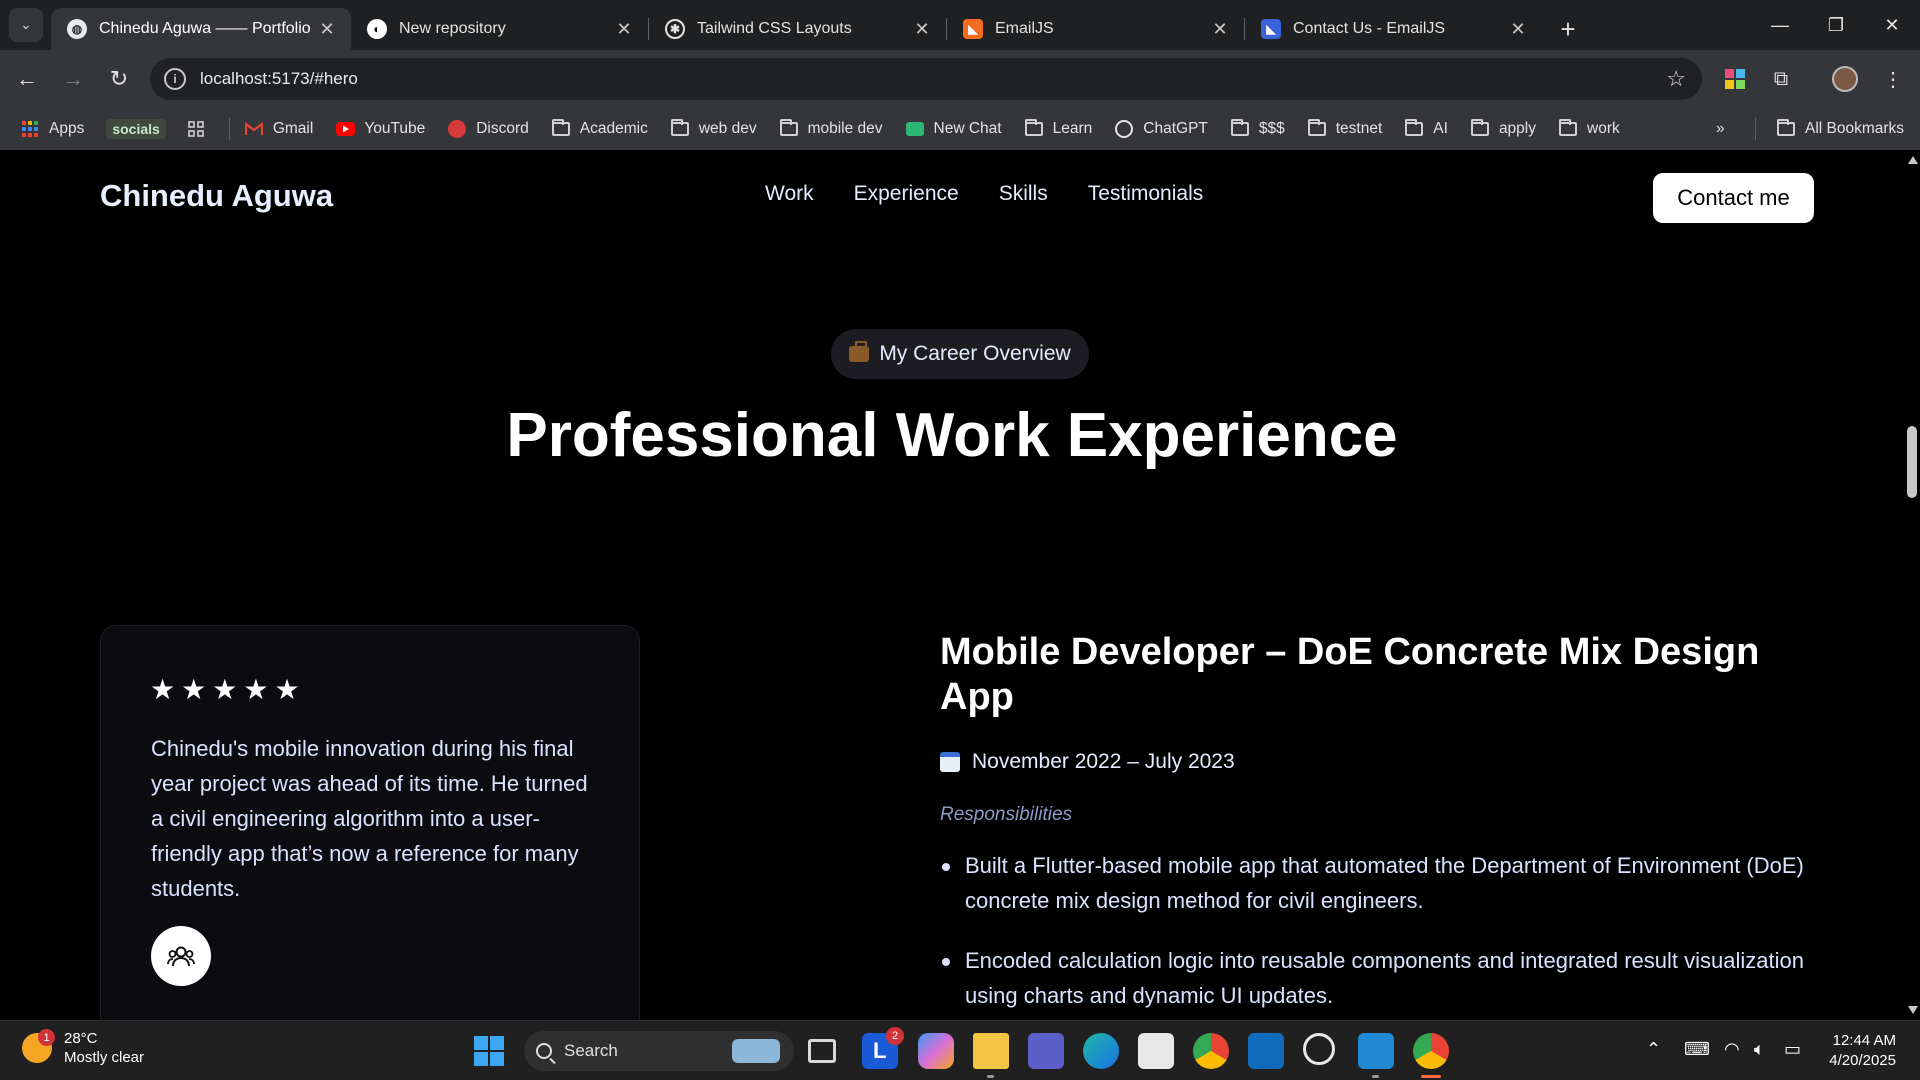 The width and height of the screenshot is (1920, 1080). Describe the element at coordinates (1913, 1010) in the screenshot. I see `scroll-down-arrow-icon` at that location.